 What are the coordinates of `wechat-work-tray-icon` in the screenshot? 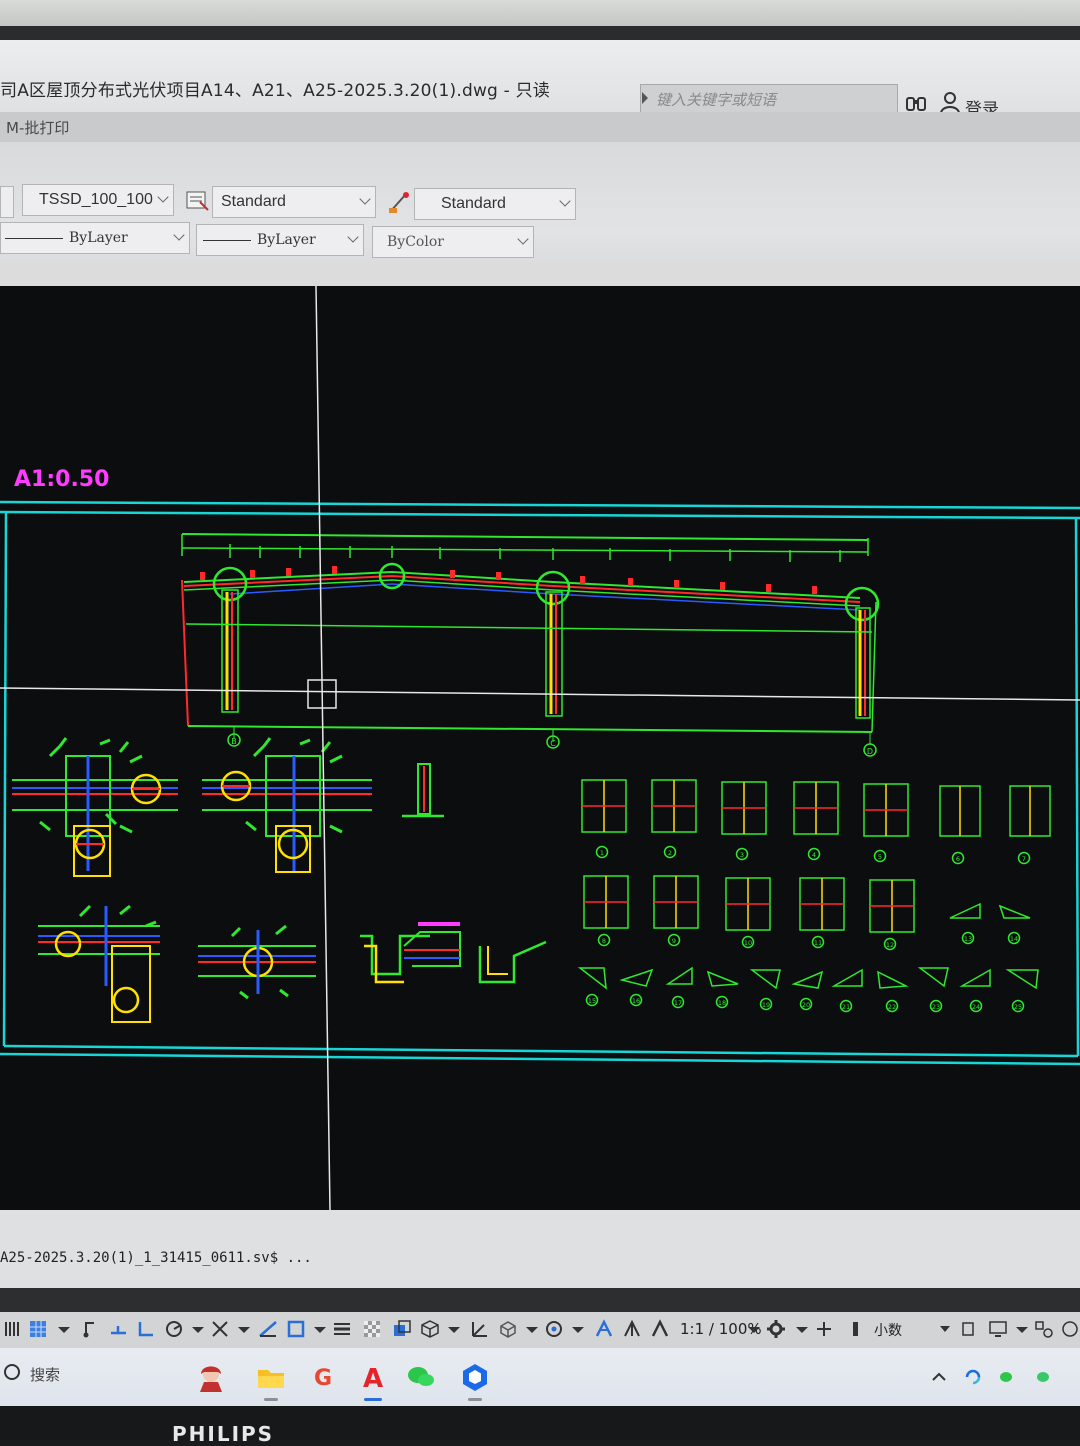 It's located at (1043, 1377).